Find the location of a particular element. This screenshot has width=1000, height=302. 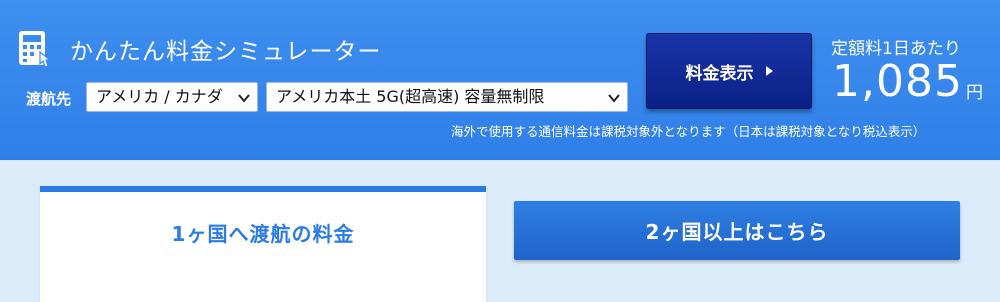

tab-multi-country: 2ヶ国以上はこちら is located at coordinates (737, 230).